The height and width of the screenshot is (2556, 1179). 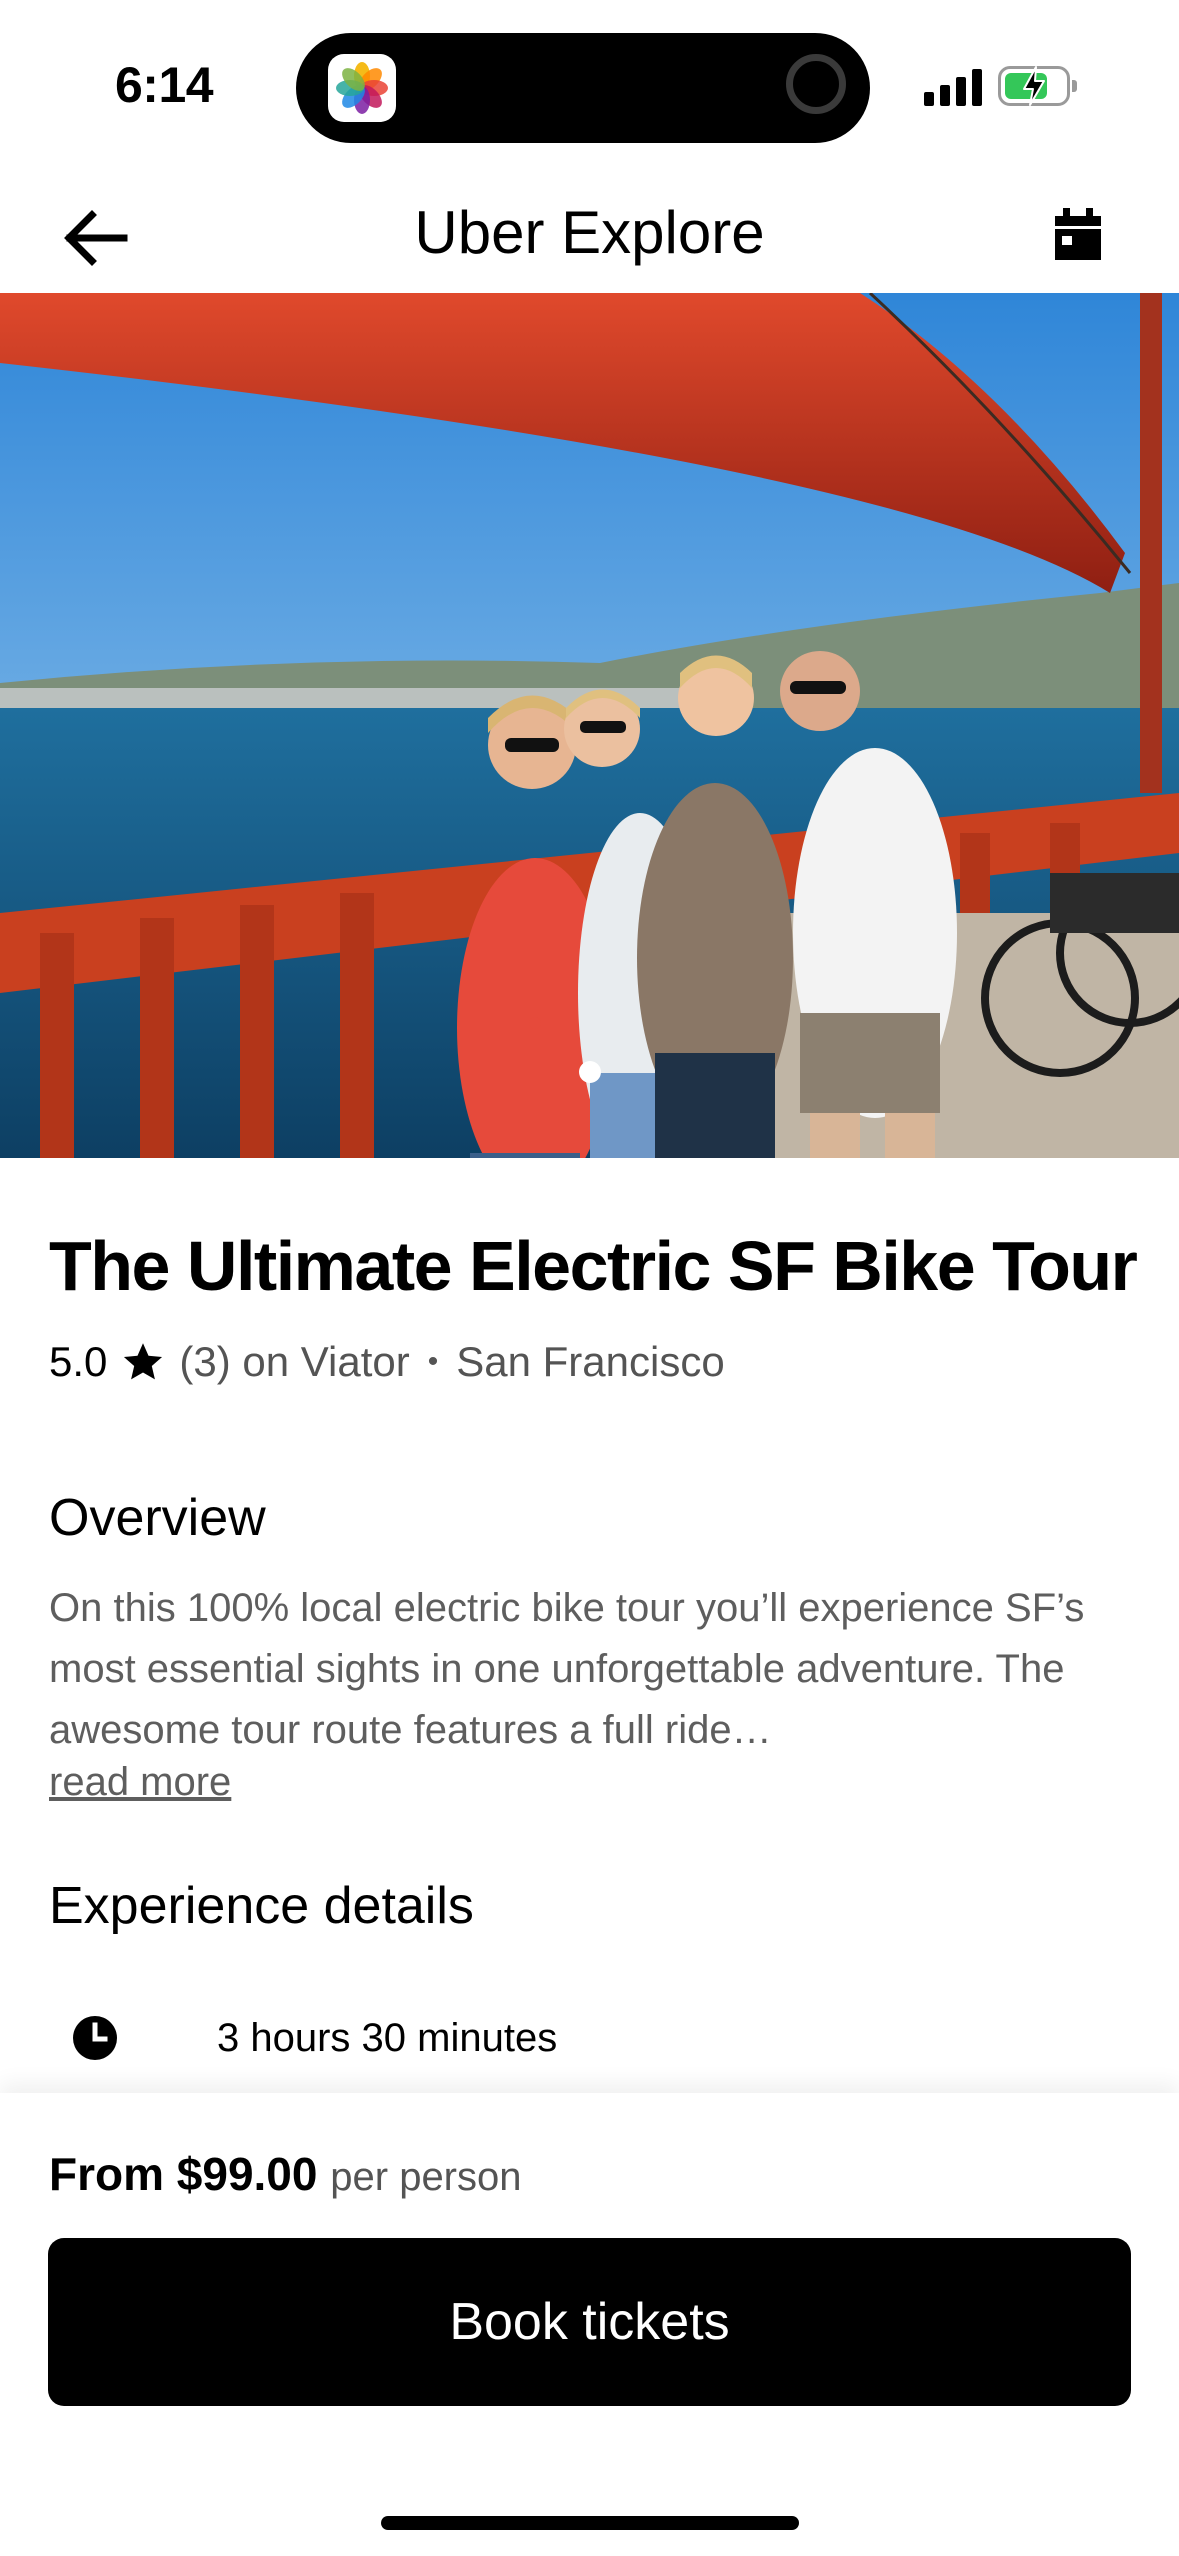 I want to click on review-count: (3) on Viator, so click(x=294, y=1362).